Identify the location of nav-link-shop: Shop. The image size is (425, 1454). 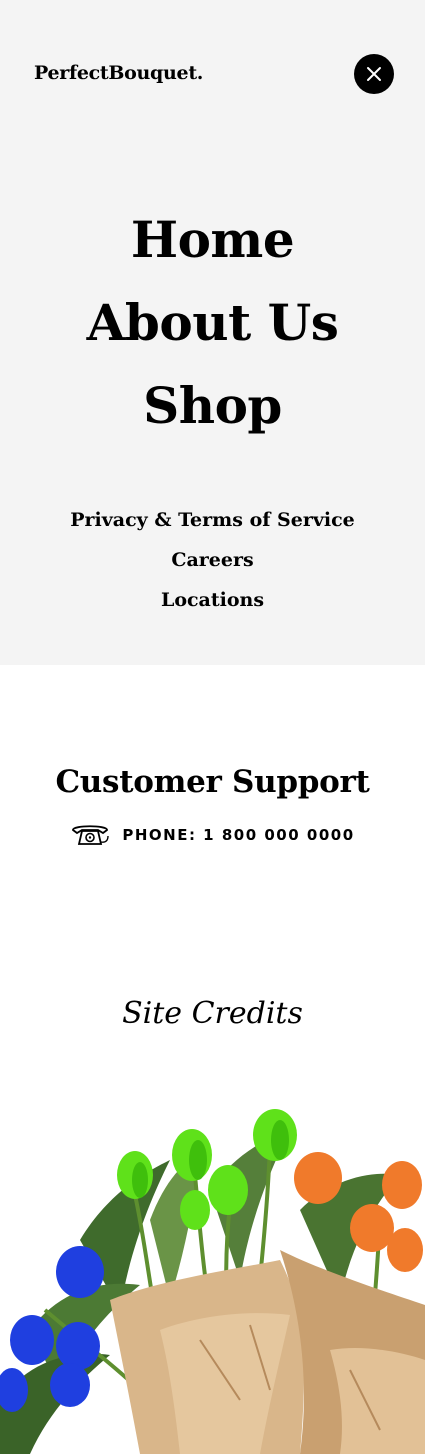
(212, 405).